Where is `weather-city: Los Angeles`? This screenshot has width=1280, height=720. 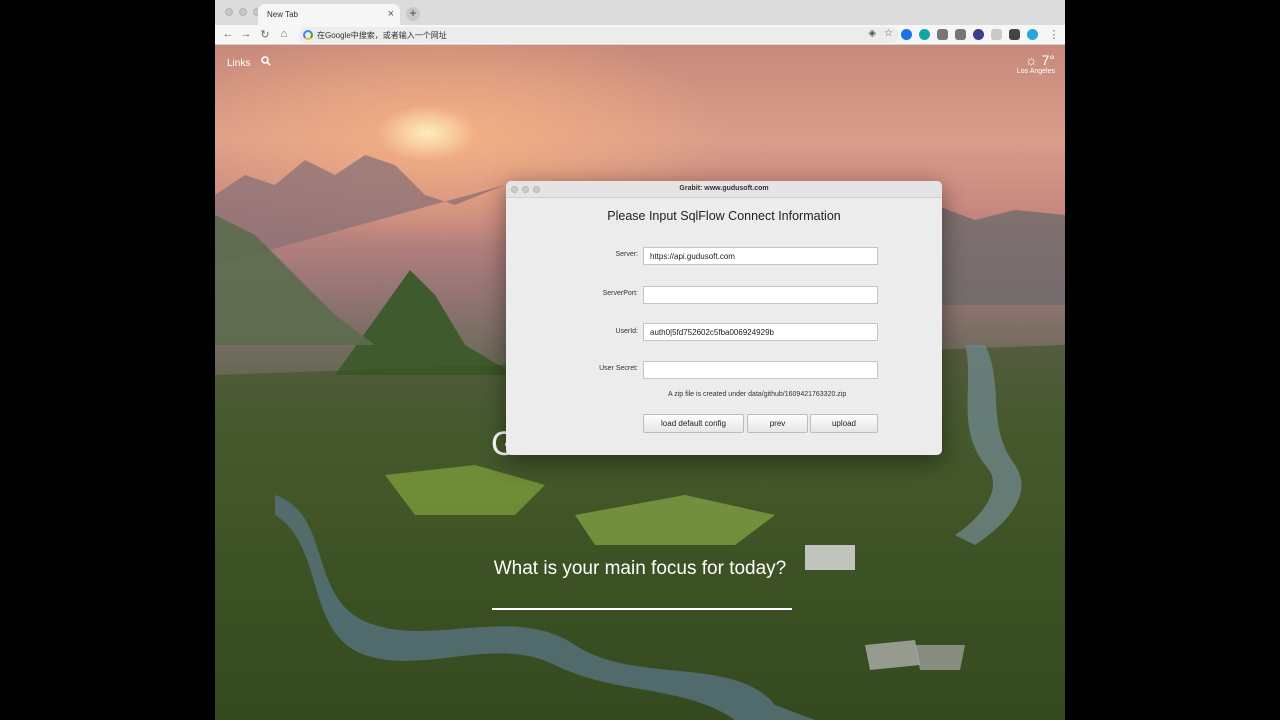
weather-city: Los Angeles is located at coordinates (1035, 71).